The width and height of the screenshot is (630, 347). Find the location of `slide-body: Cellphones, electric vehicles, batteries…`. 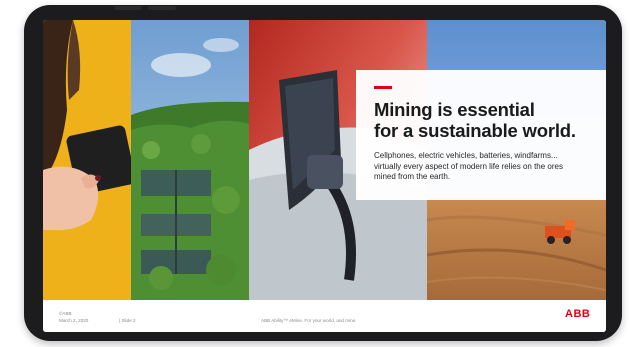

slide-body: Cellphones, electric vehicles, batteries… is located at coordinates (483, 167).